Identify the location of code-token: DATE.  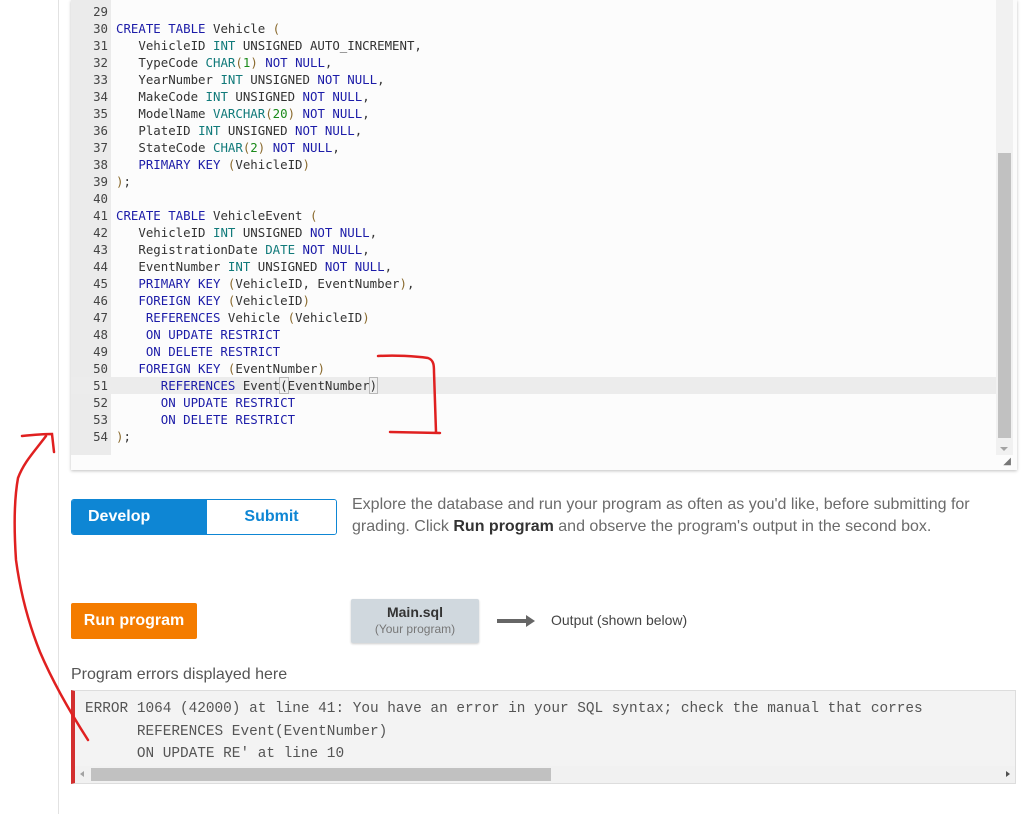
(284, 249).